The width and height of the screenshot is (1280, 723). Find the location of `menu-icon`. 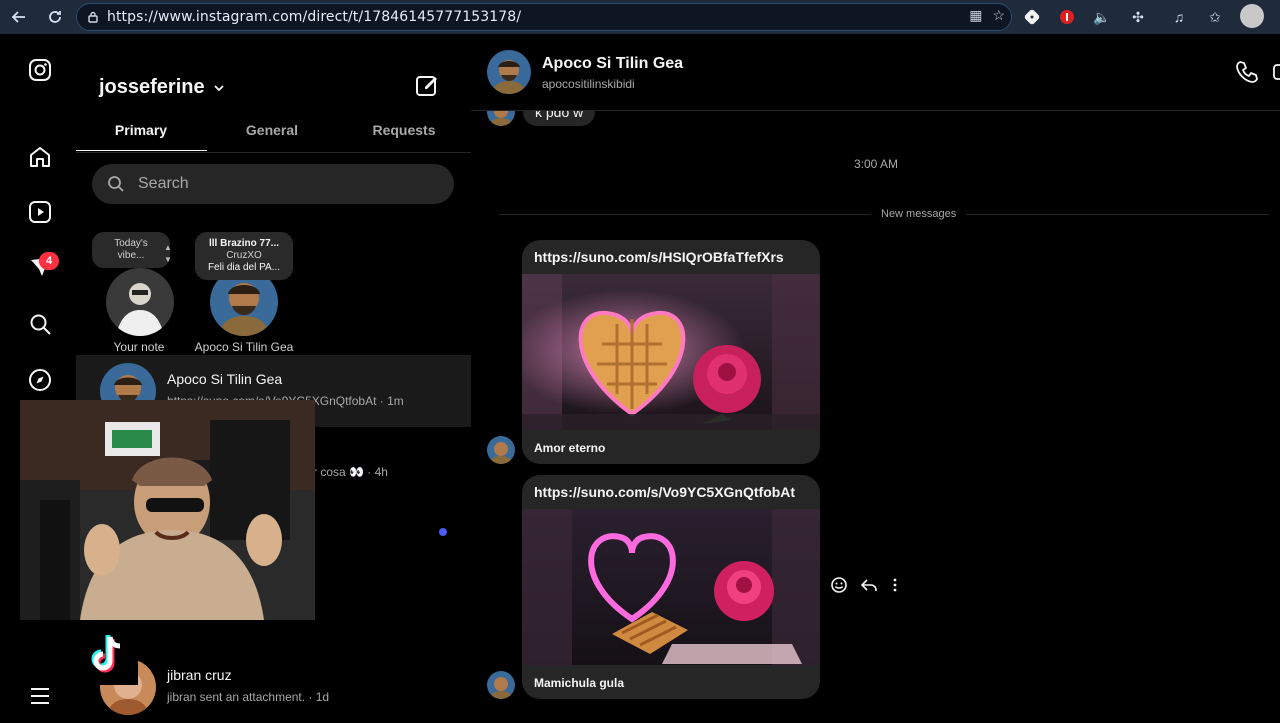

menu-icon is located at coordinates (40, 696).